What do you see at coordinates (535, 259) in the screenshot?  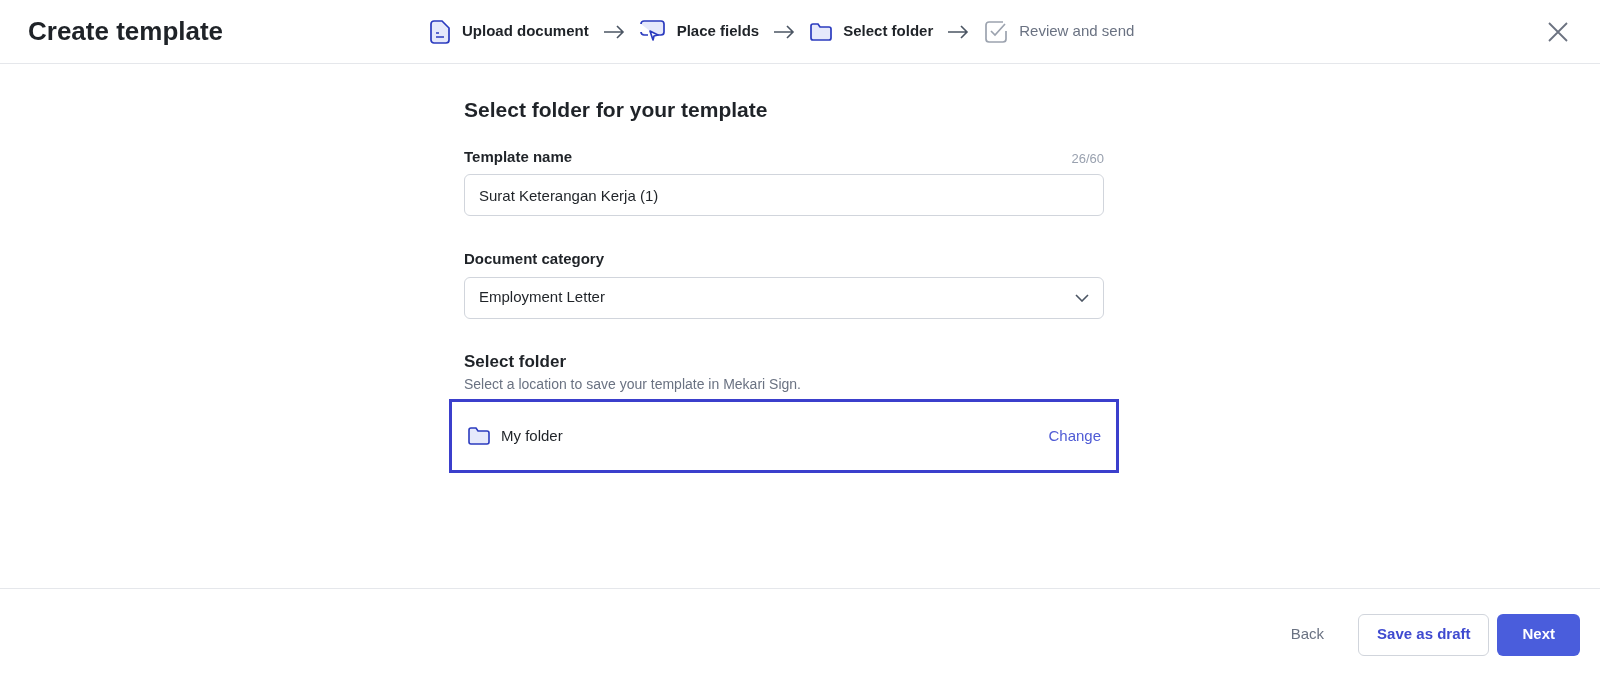 I see `field-label: Document category` at bounding box center [535, 259].